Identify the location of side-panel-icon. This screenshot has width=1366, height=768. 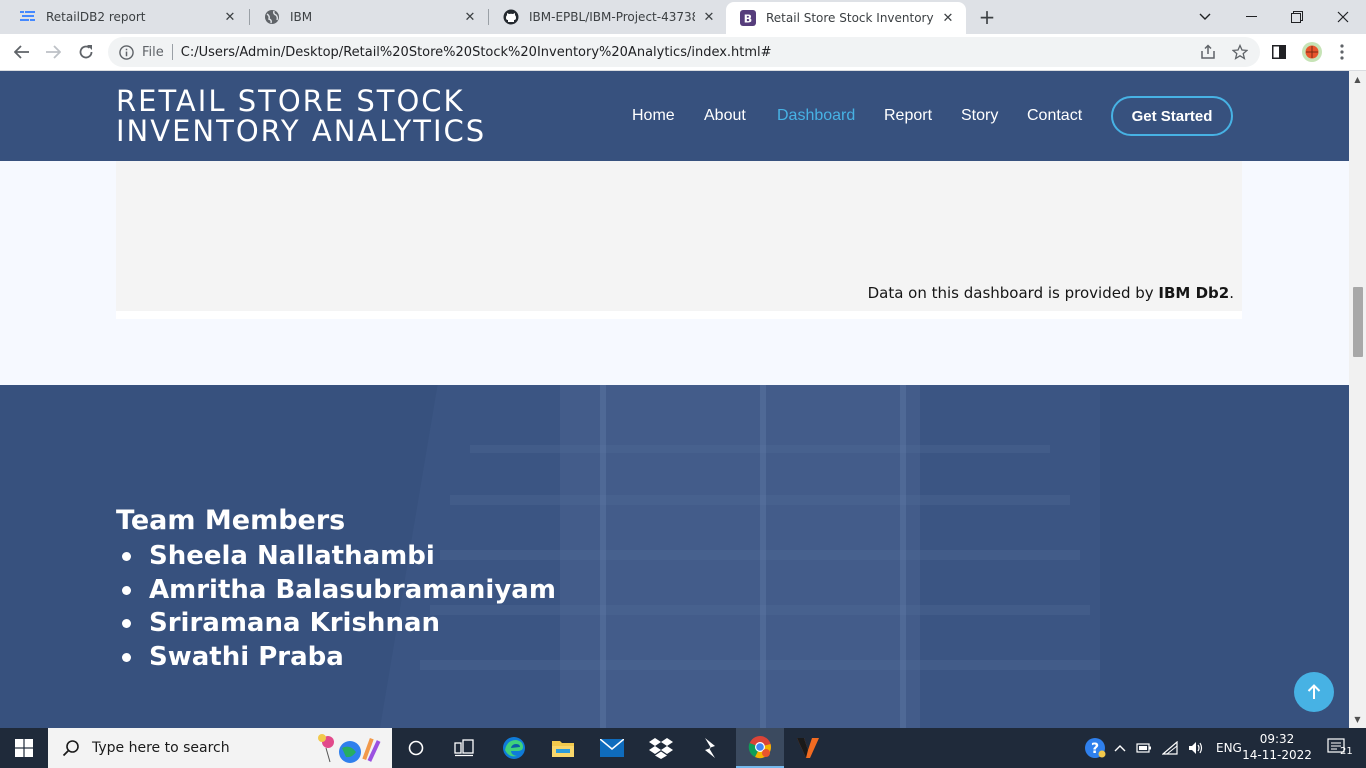
(1279, 52).